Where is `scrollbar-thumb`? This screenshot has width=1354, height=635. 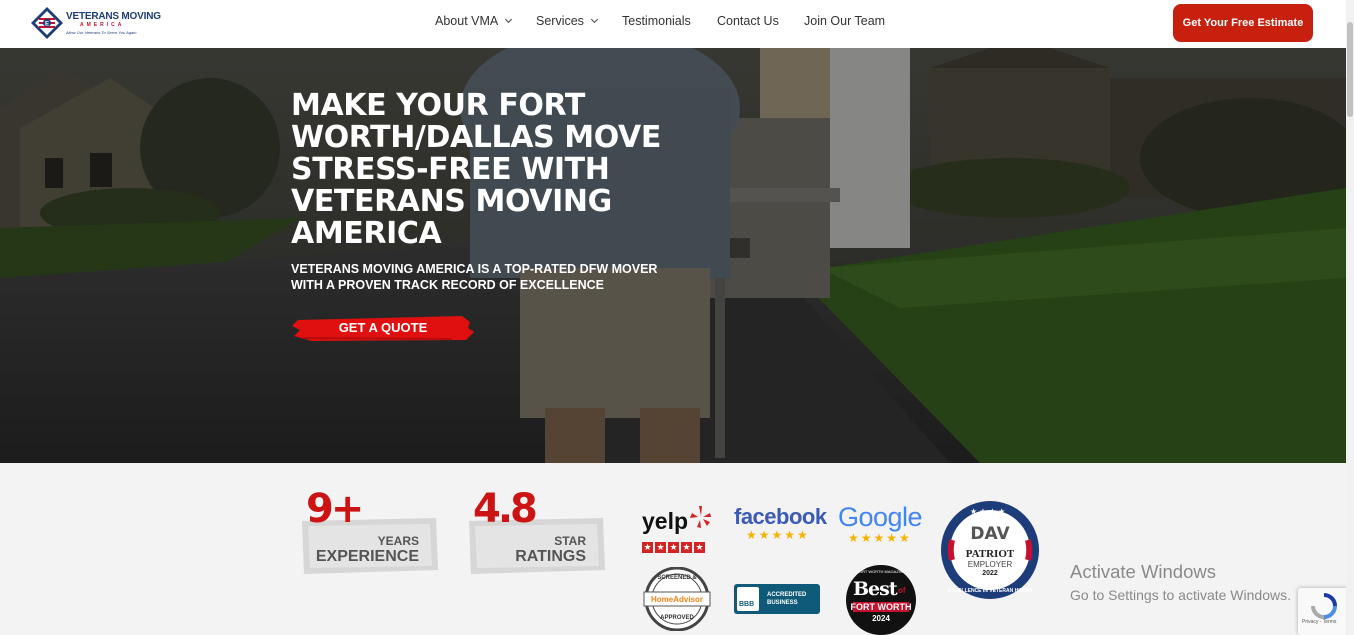
scrollbar-thumb is located at coordinates (1350, 69).